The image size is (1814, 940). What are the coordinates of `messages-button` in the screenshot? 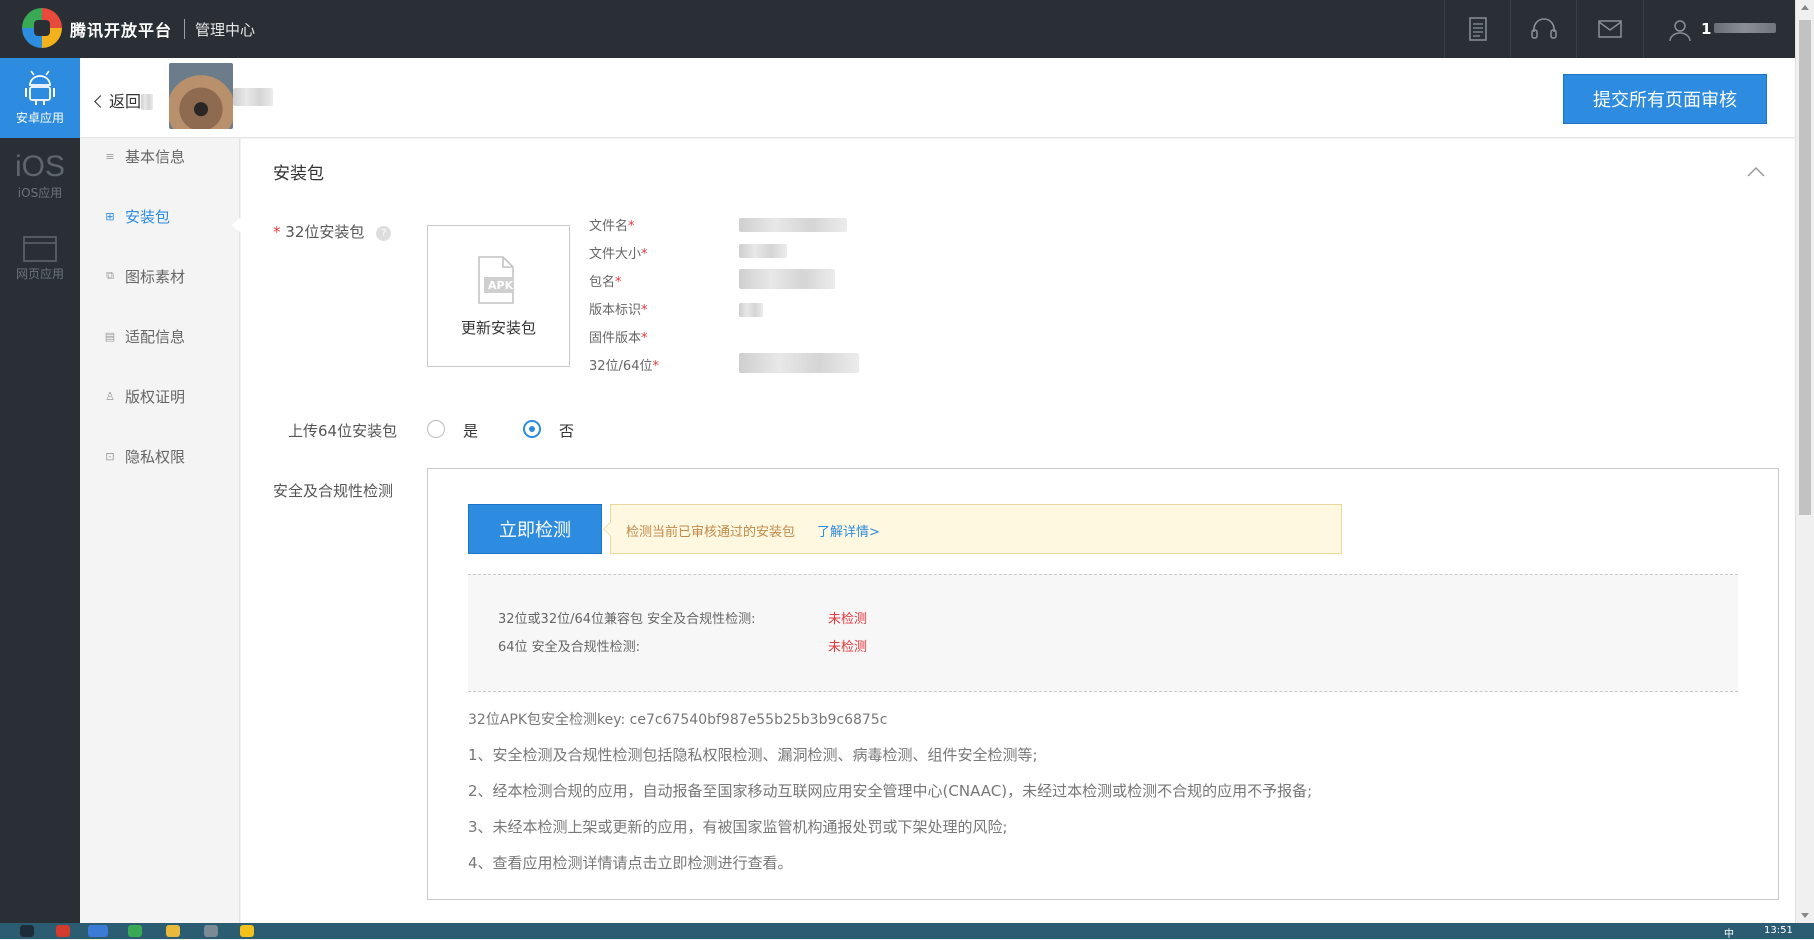 It's located at (1609, 29).